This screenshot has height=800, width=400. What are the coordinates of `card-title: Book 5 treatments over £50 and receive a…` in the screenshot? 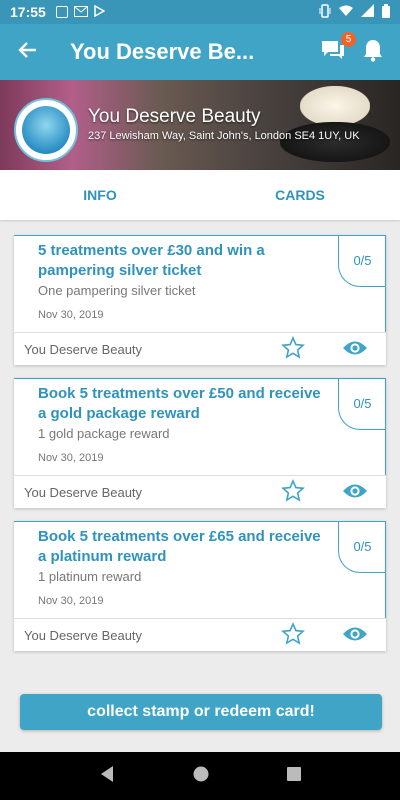 It's located at (179, 403).